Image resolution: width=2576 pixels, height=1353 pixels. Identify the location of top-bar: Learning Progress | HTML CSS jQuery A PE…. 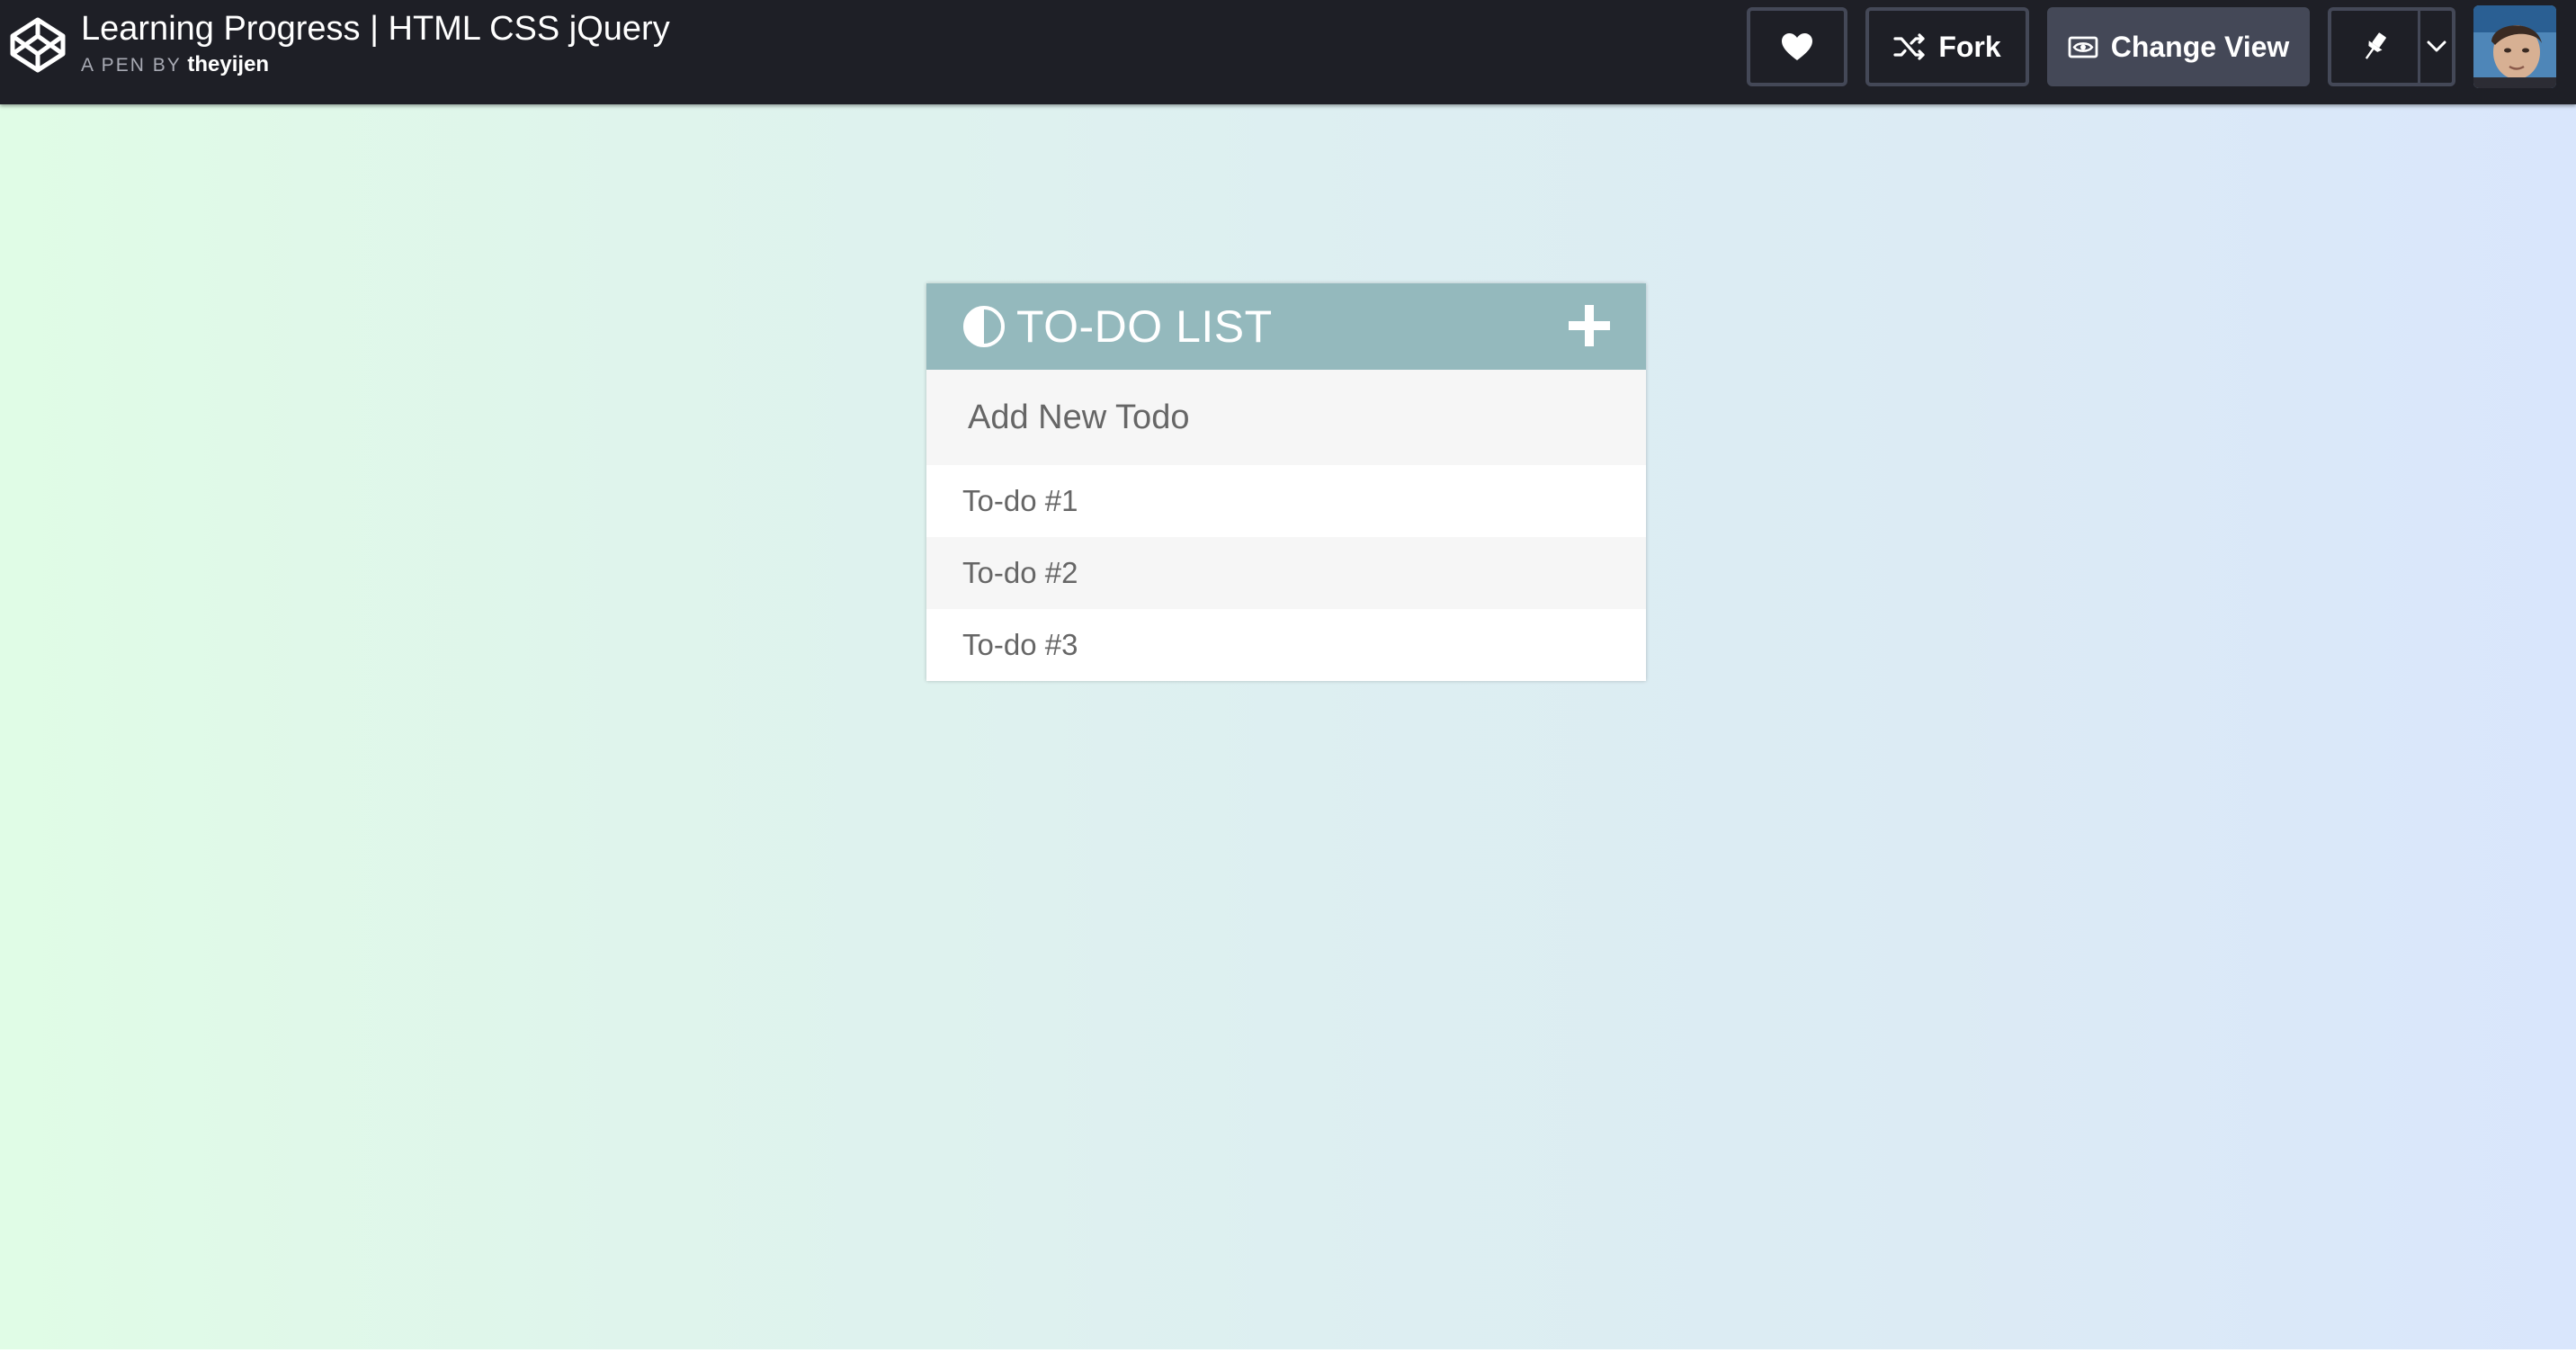
(1288, 52).